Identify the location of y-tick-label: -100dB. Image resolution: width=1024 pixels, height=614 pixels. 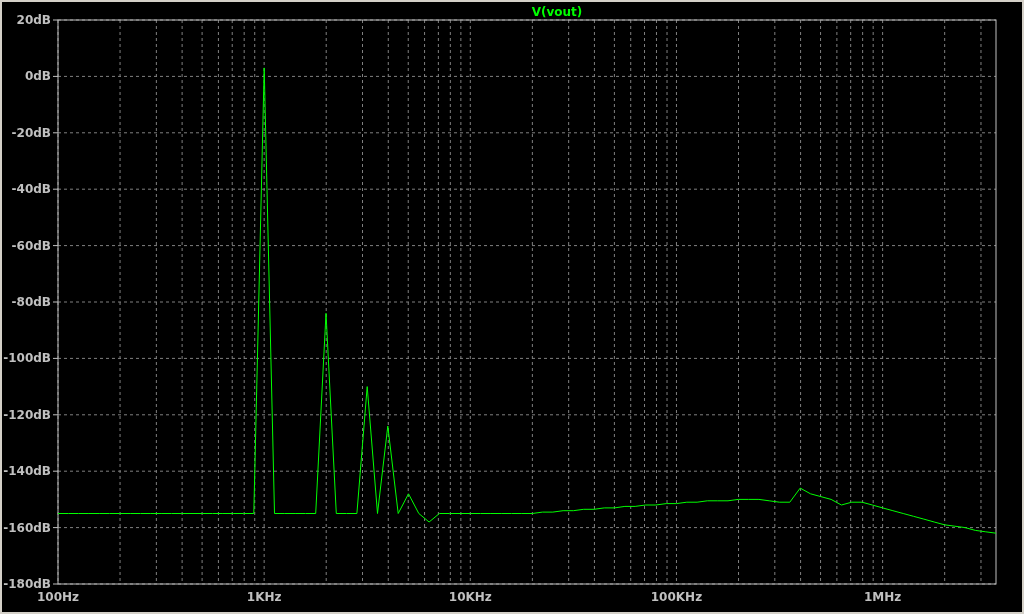
(27, 358).